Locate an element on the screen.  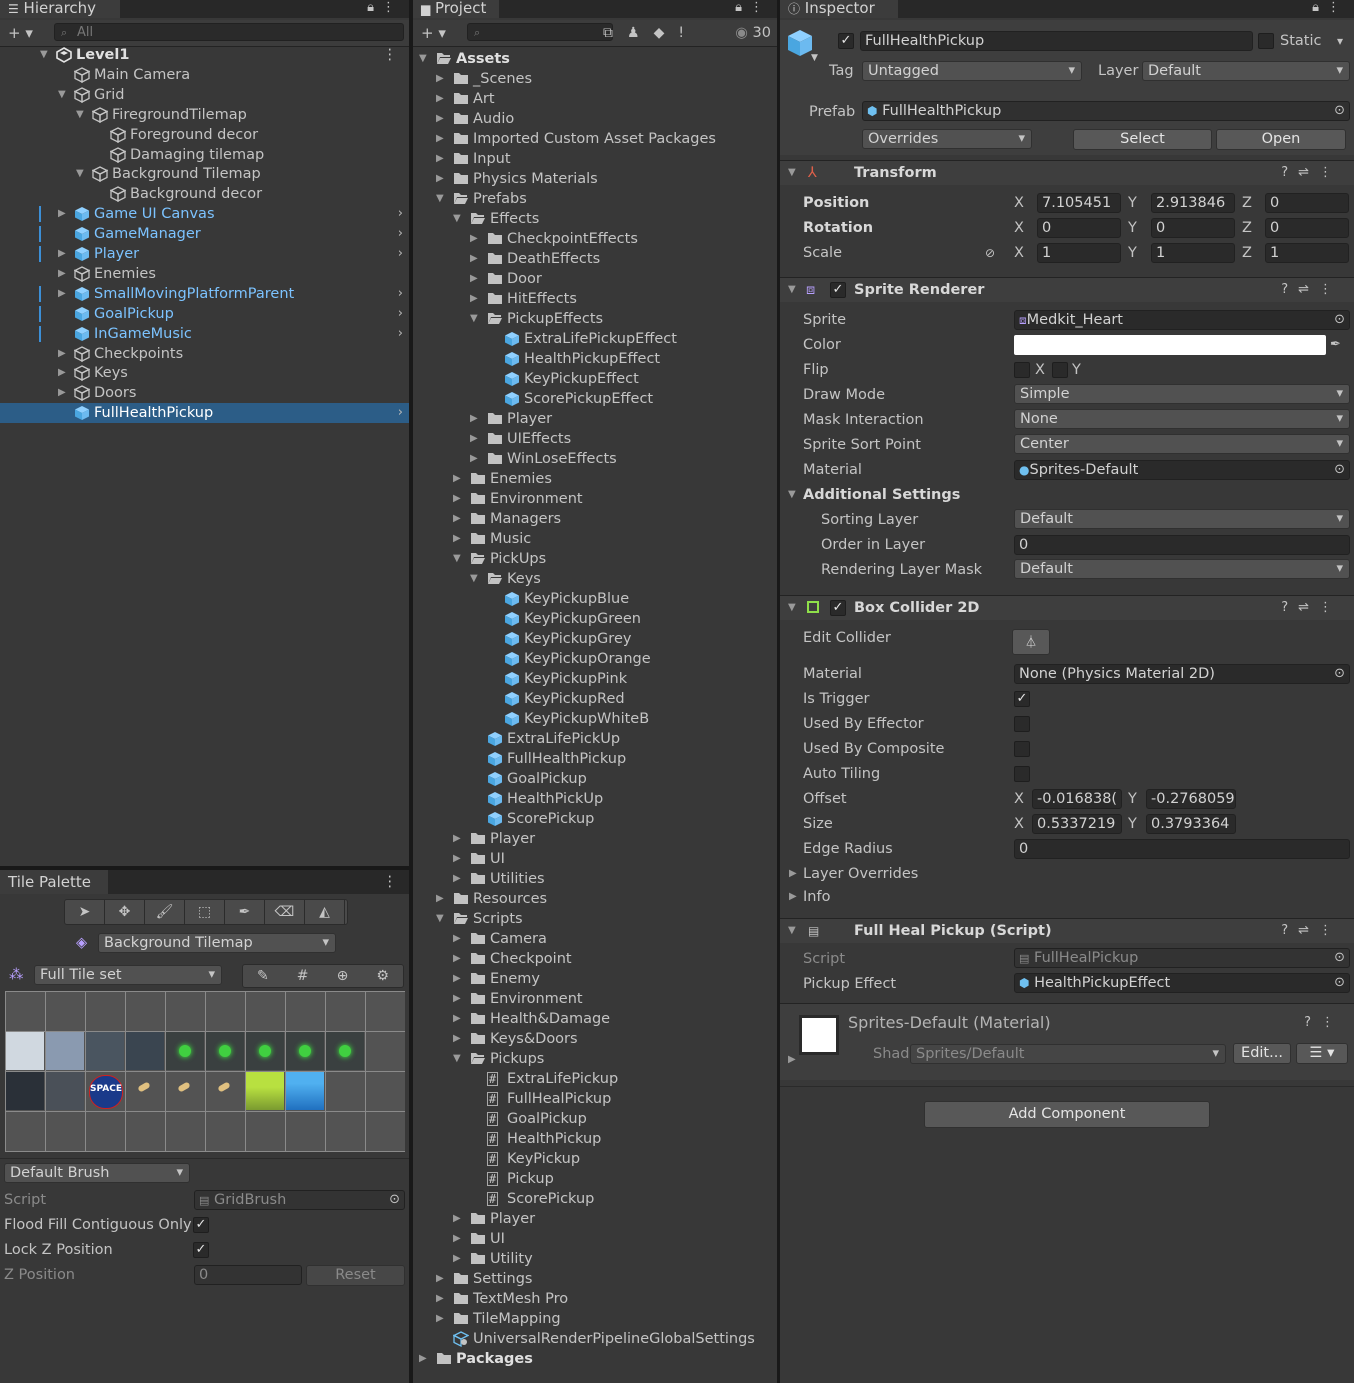
hazard-water-tile is located at coordinates (105, 1051).